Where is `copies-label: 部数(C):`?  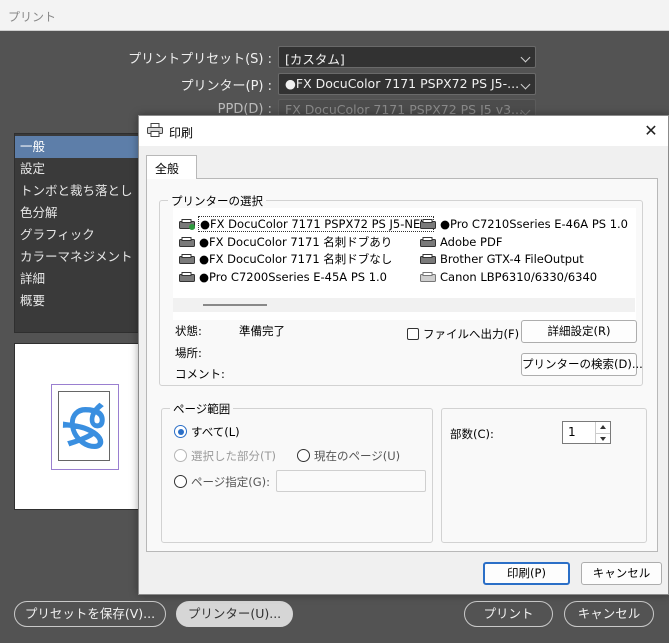
copies-label: 部数(C): is located at coordinates (472, 434).